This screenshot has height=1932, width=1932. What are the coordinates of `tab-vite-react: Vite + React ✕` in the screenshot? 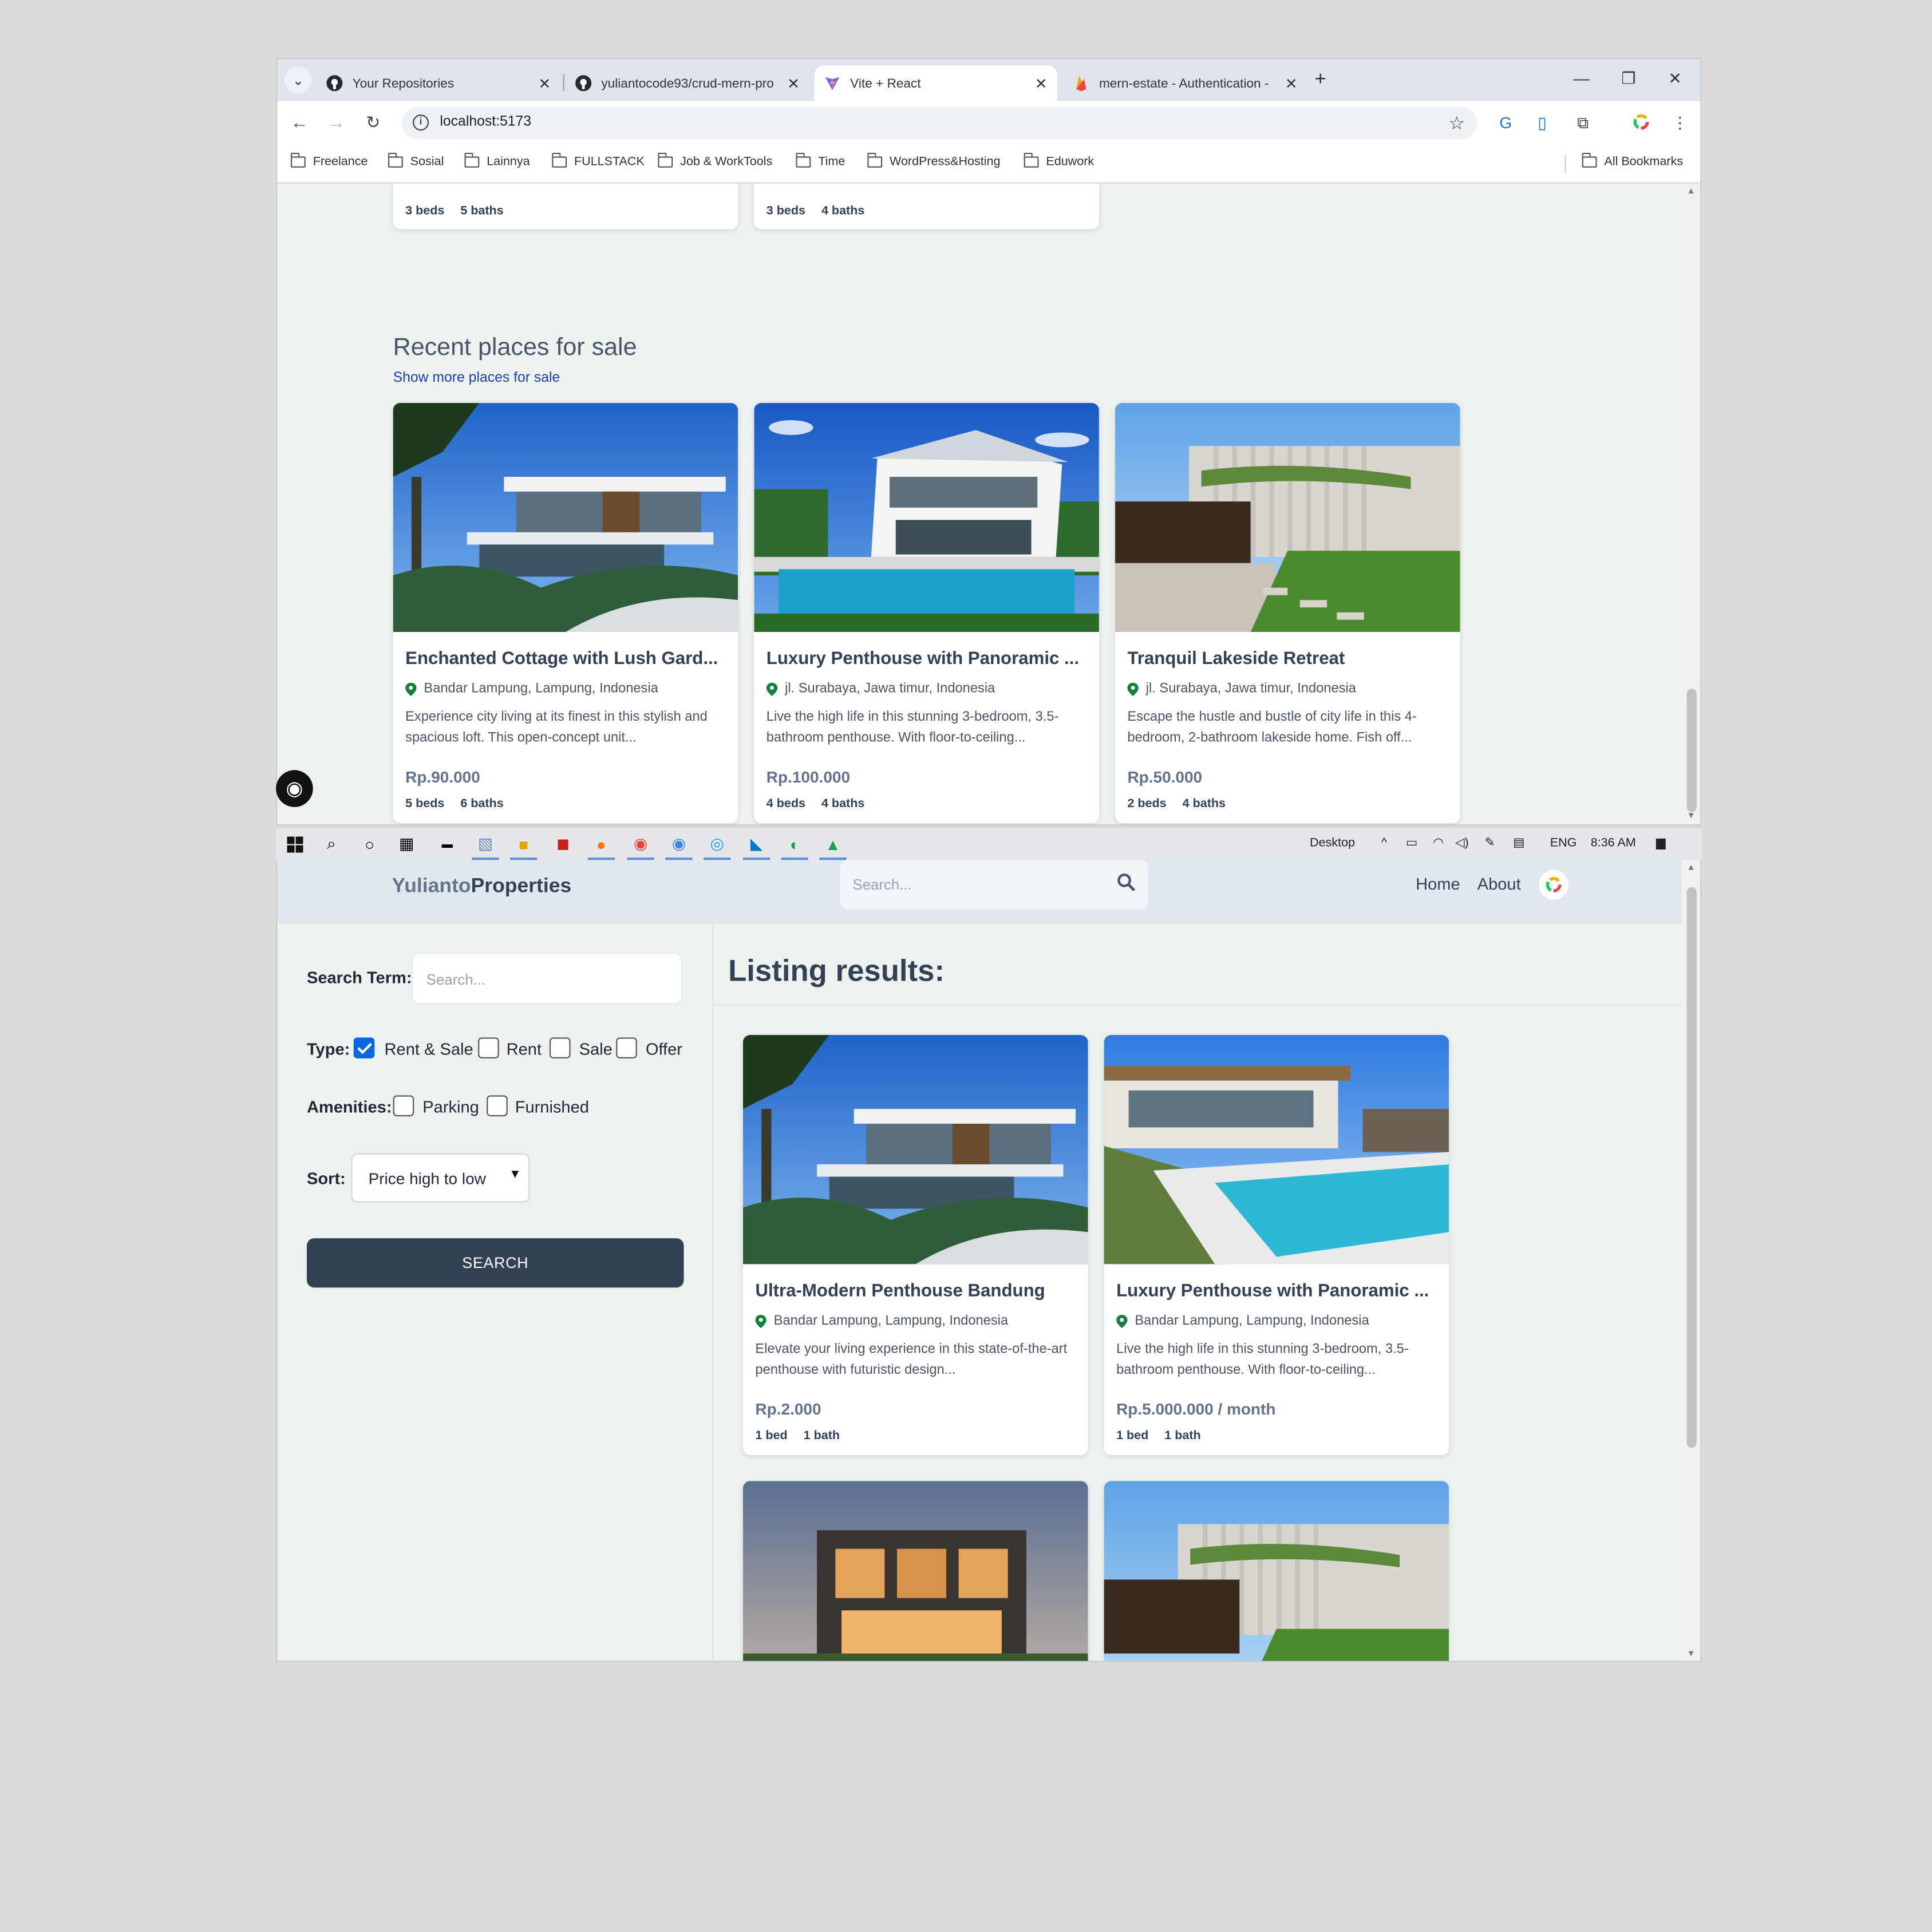 It's located at (935, 83).